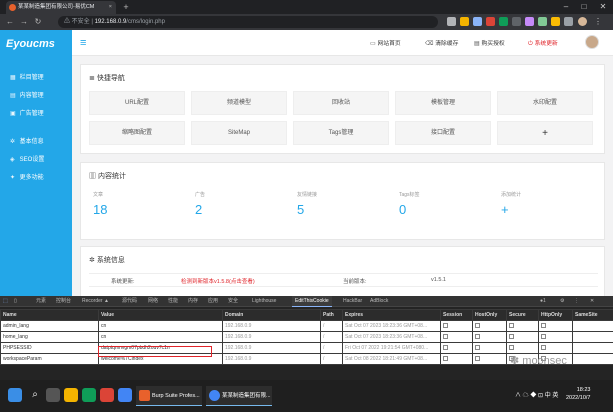  I want to click on avatar, so click(592, 42).